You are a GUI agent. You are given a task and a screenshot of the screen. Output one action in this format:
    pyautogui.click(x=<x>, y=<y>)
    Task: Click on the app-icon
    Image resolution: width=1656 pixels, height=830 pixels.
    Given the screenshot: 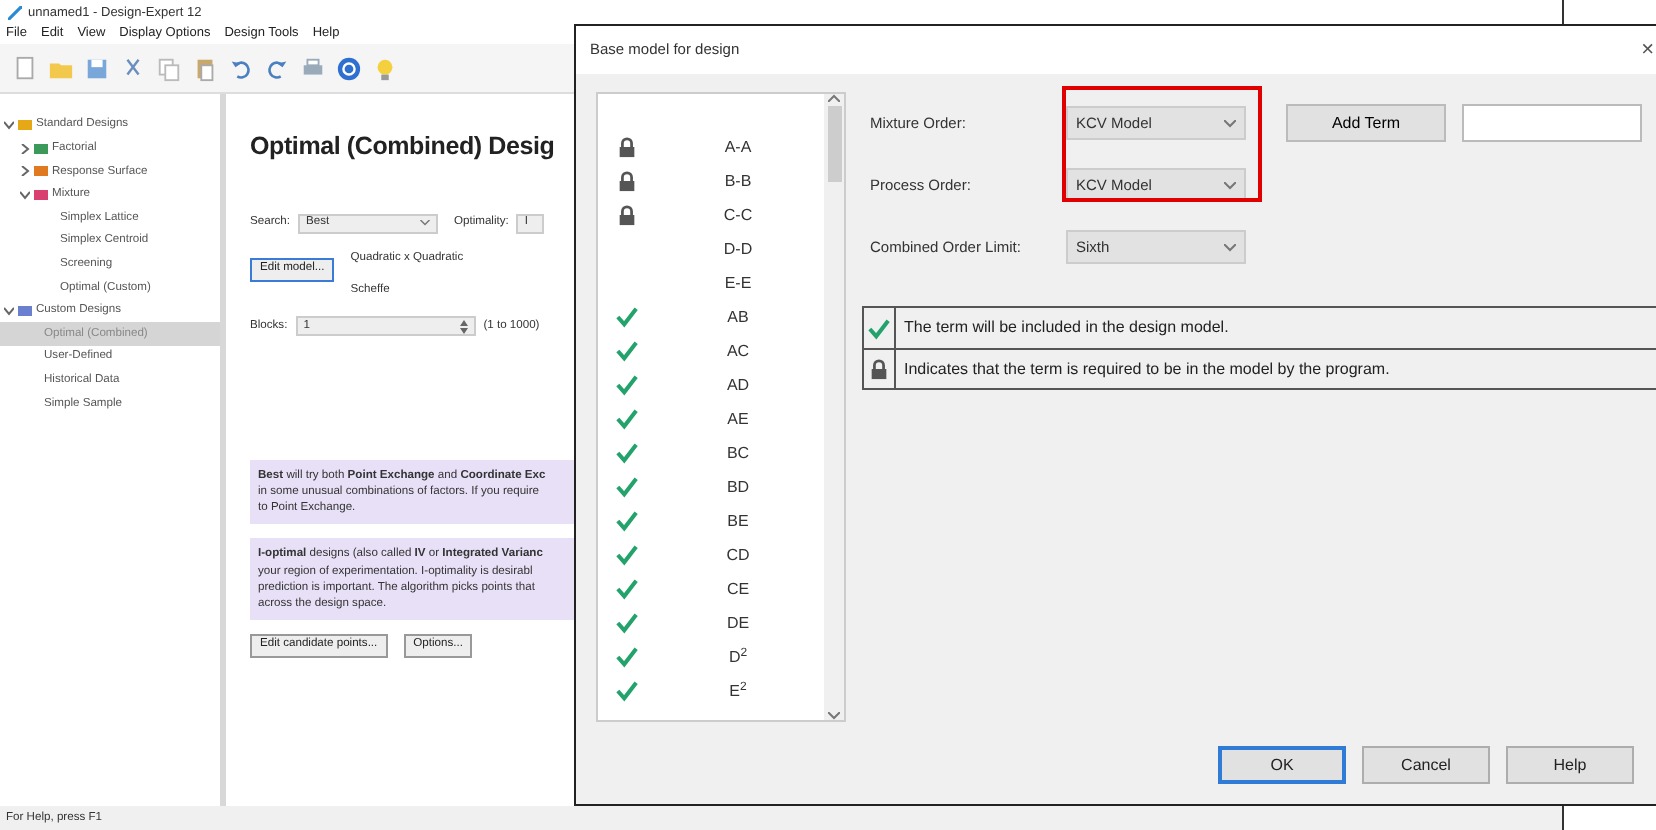 What is the action you would take?
    pyautogui.click(x=15, y=13)
    